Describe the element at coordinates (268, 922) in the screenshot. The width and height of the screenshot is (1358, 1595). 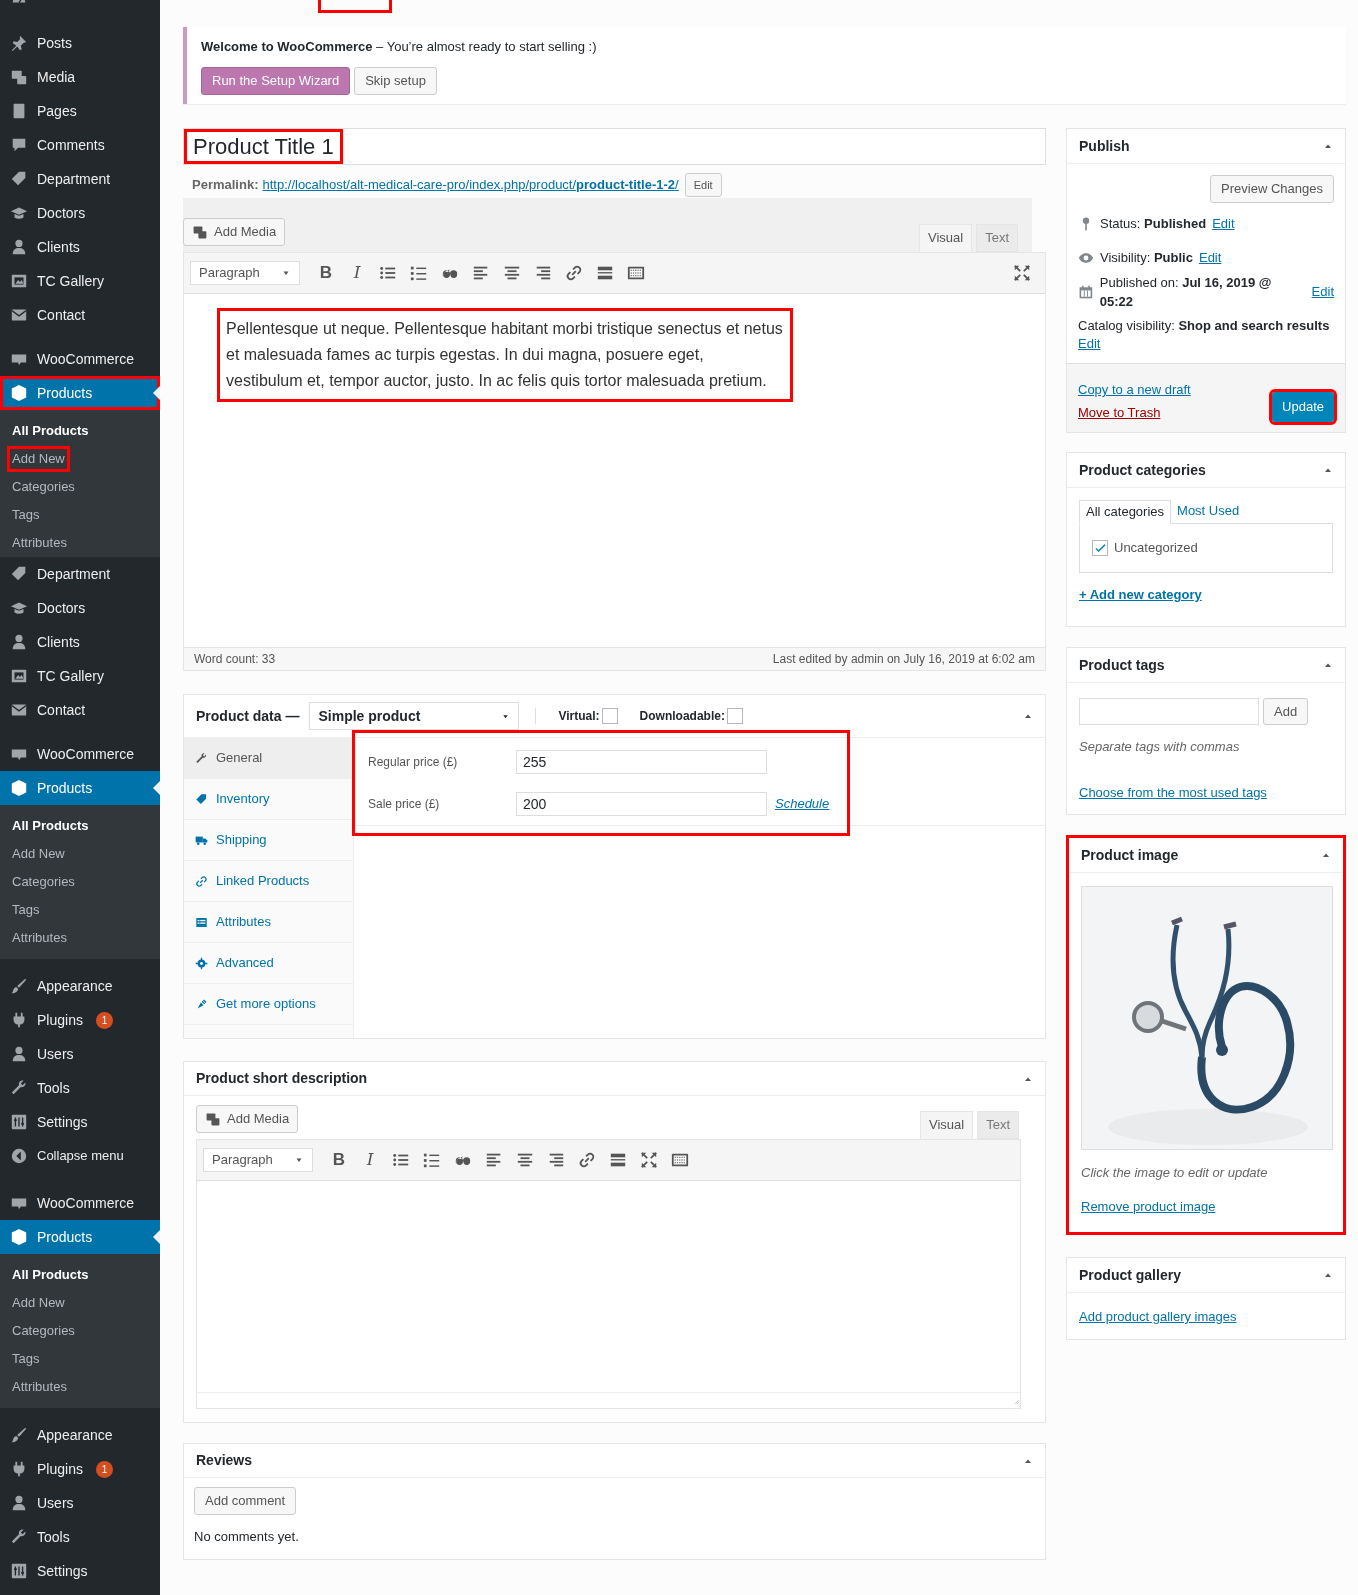
I see `product-data-tab: Attributes` at that location.